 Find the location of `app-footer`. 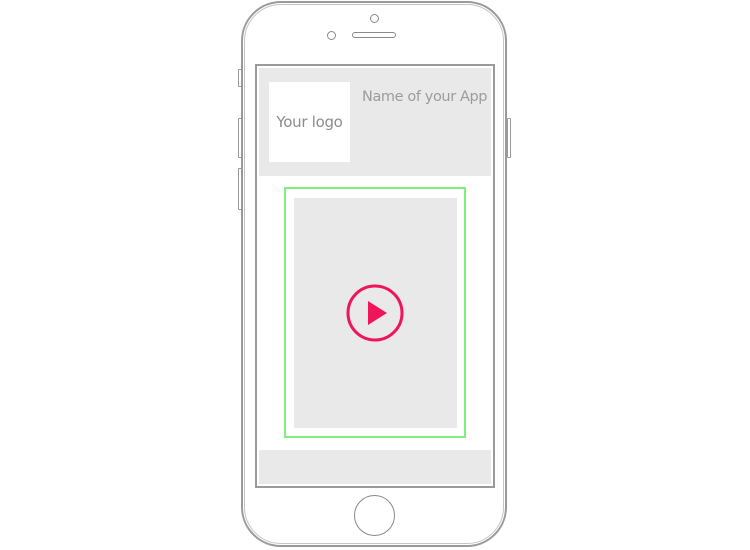

app-footer is located at coordinates (375, 467).